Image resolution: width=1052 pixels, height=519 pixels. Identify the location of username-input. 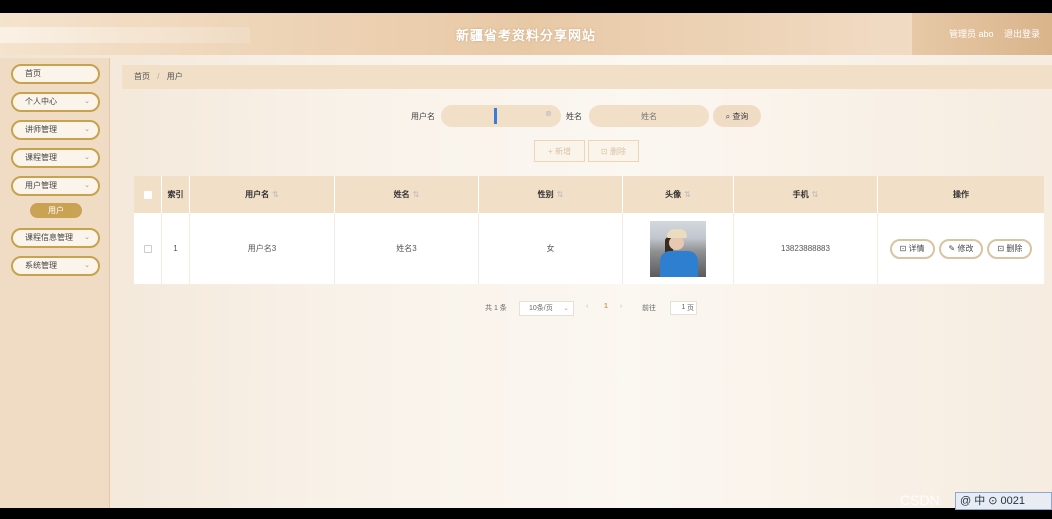
(501, 116).